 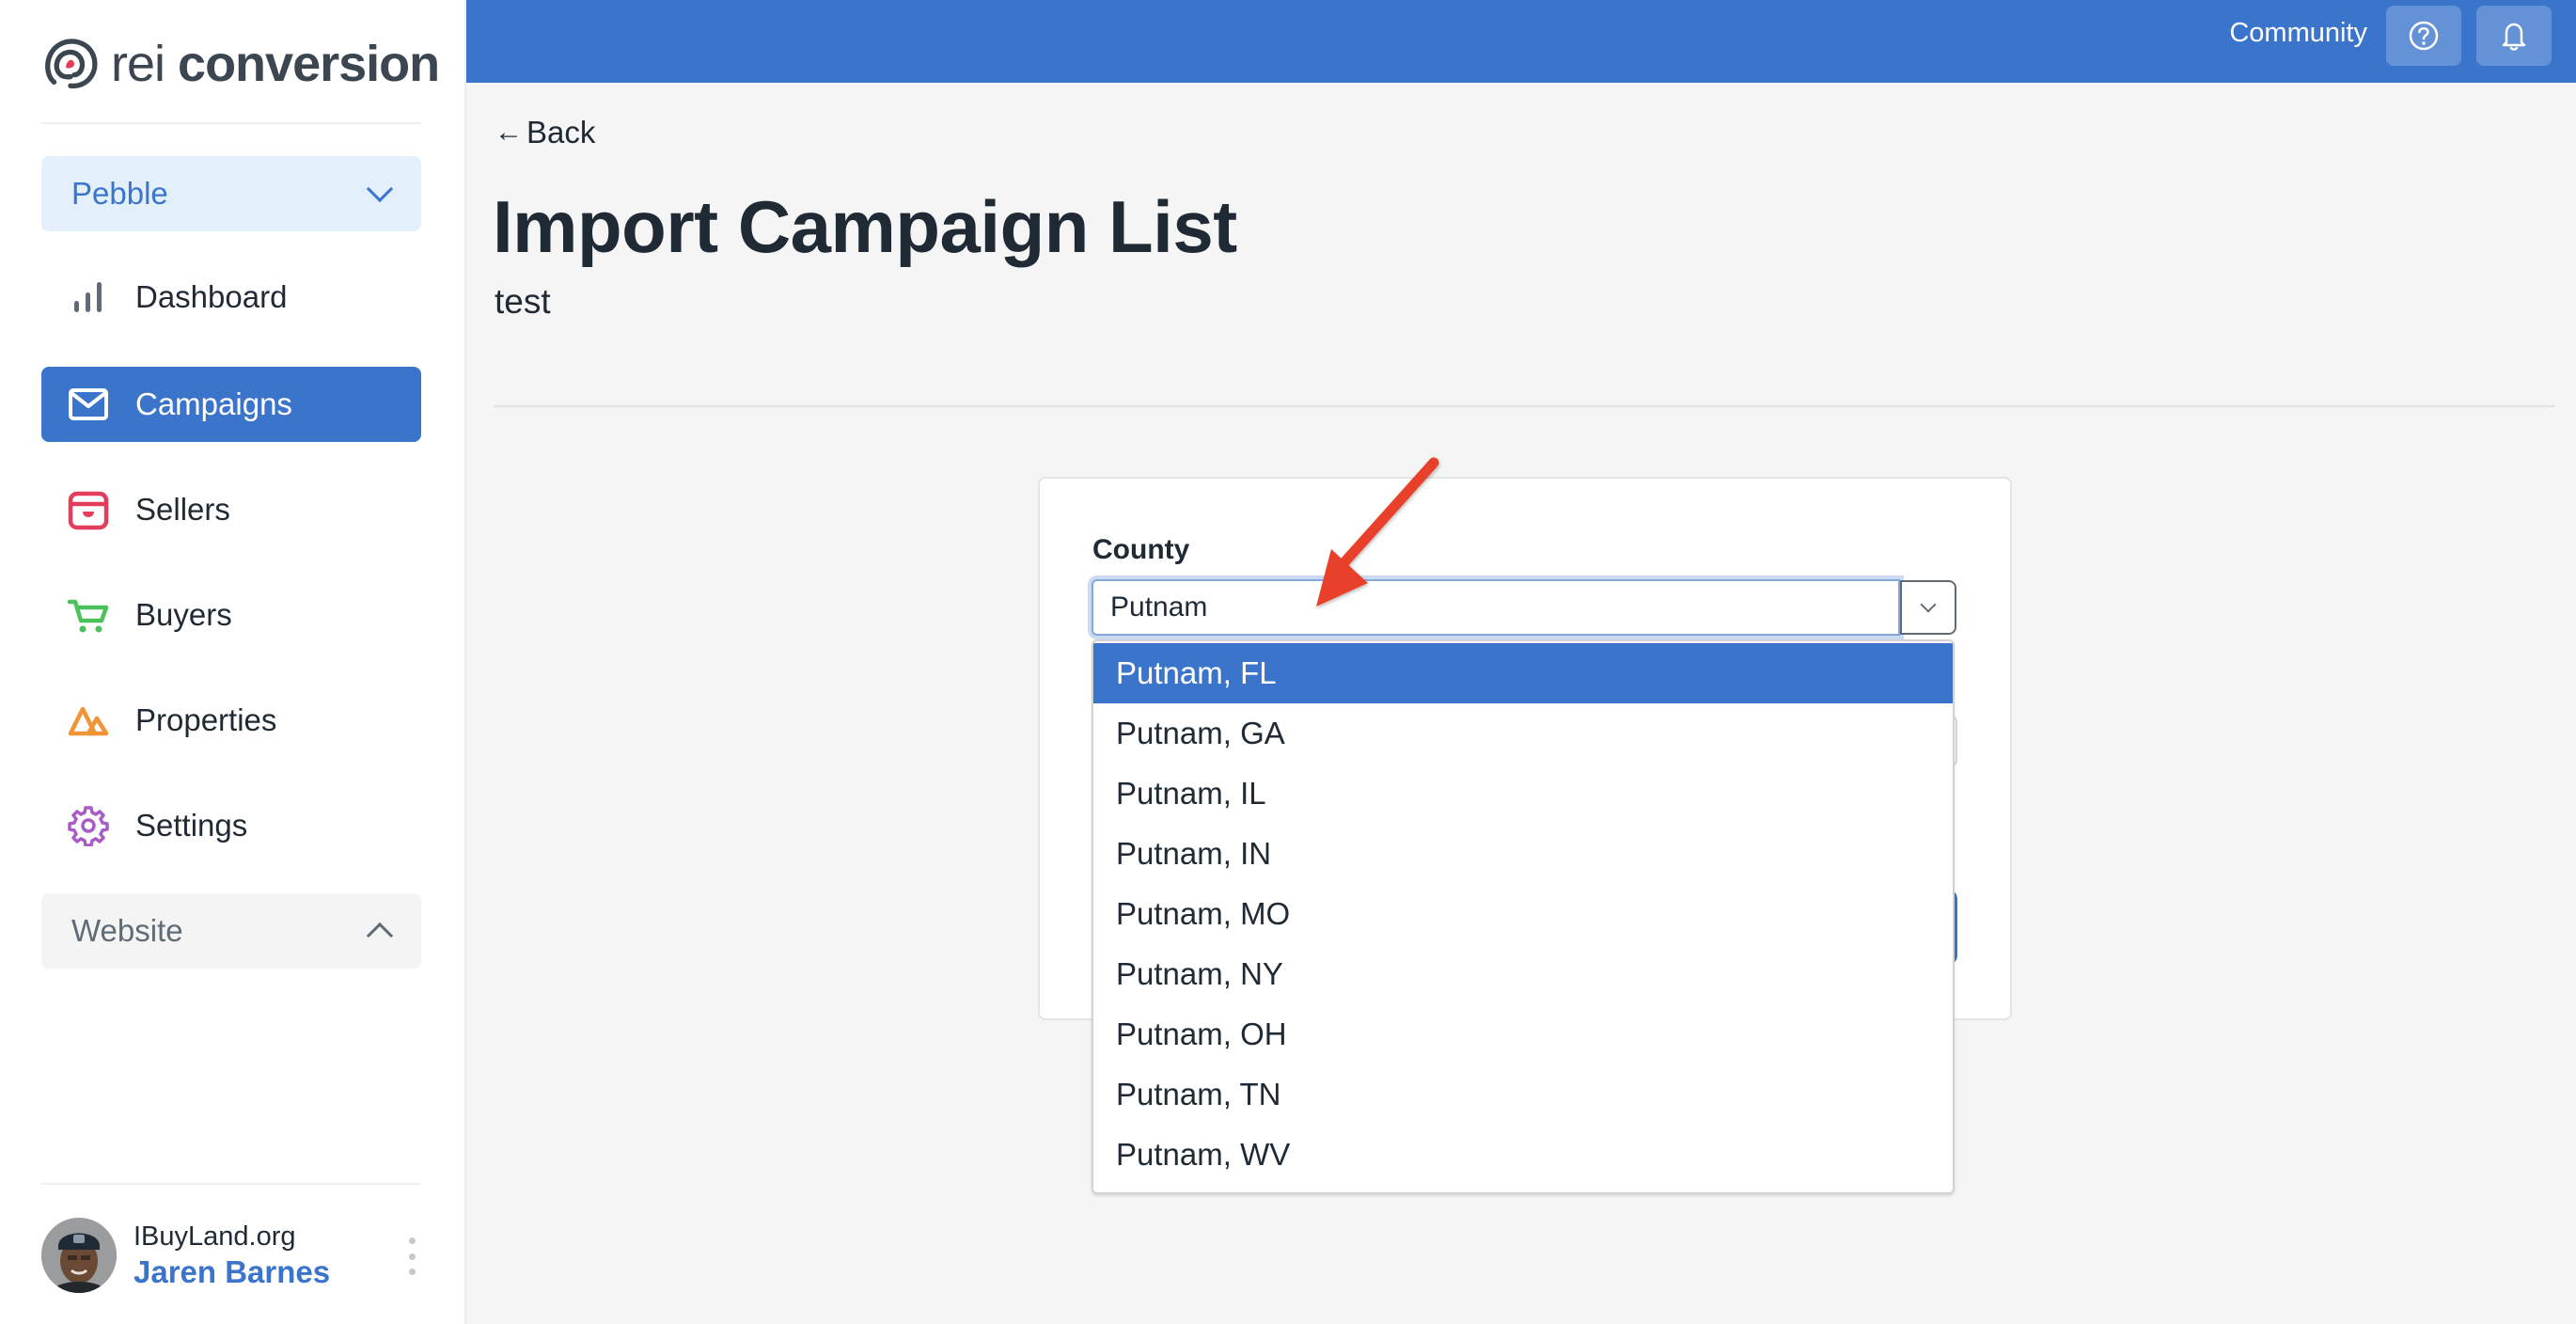 I want to click on sidebar-group-website: Website, so click(x=231, y=931).